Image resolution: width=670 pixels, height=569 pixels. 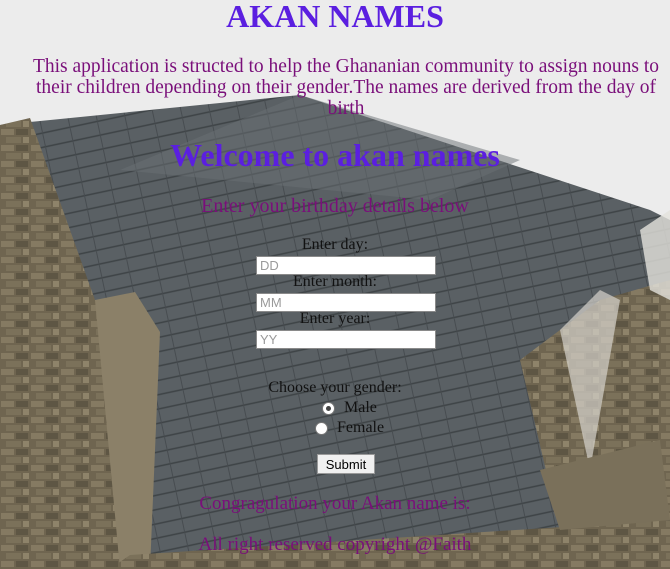 What do you see at coordinates (335, 281) in the screenshot?
I see `month-label: Enter month:` at bounding box center [335, 281].